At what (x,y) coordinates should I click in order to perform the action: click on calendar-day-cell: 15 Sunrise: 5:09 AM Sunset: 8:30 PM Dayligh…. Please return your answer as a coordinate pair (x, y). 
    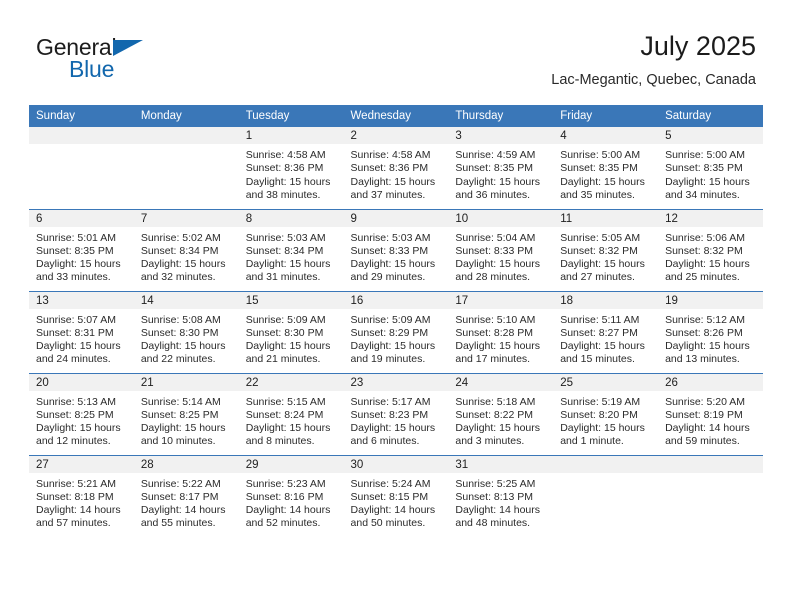
    Looking at the image, I should click on (291, 331).